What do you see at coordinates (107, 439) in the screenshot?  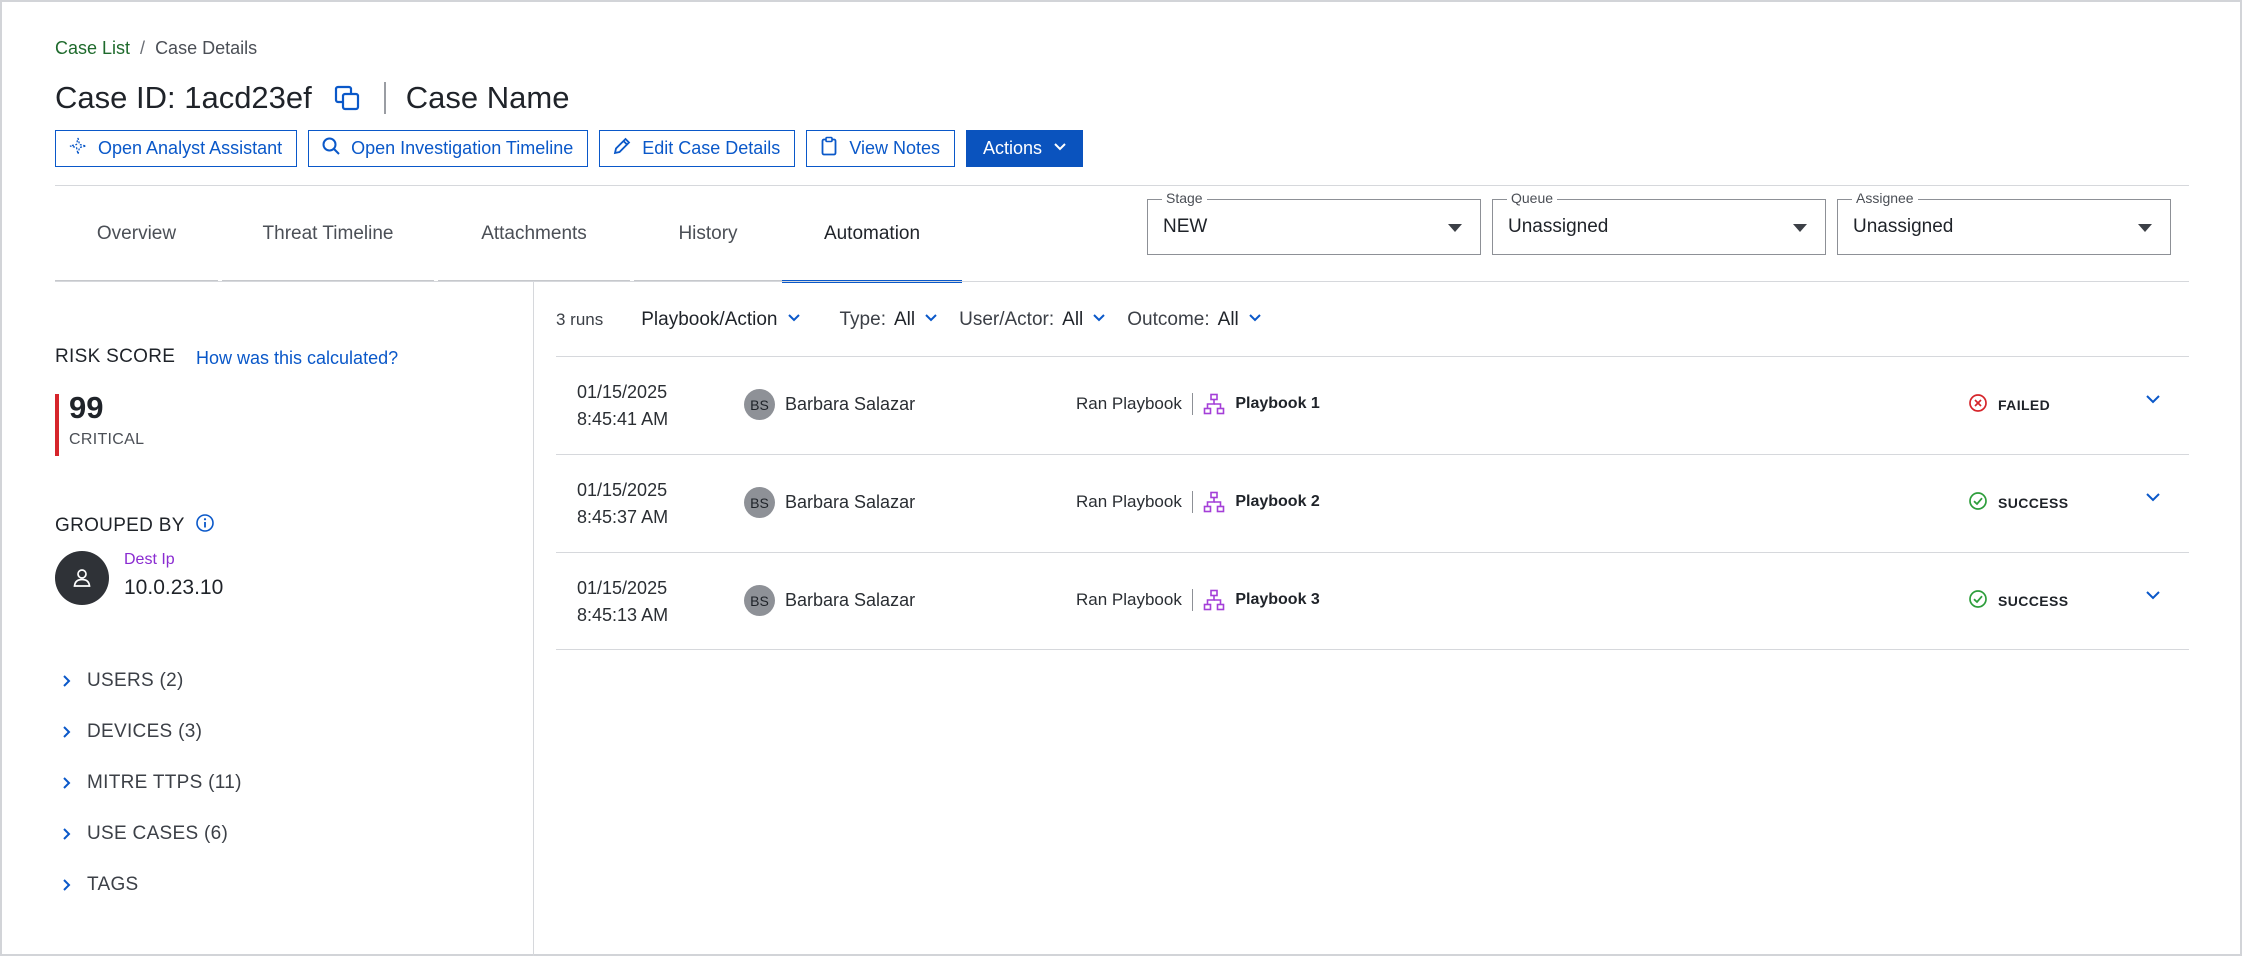 I see `risk-level: CRITICAL` at bounding box center [107, 439].